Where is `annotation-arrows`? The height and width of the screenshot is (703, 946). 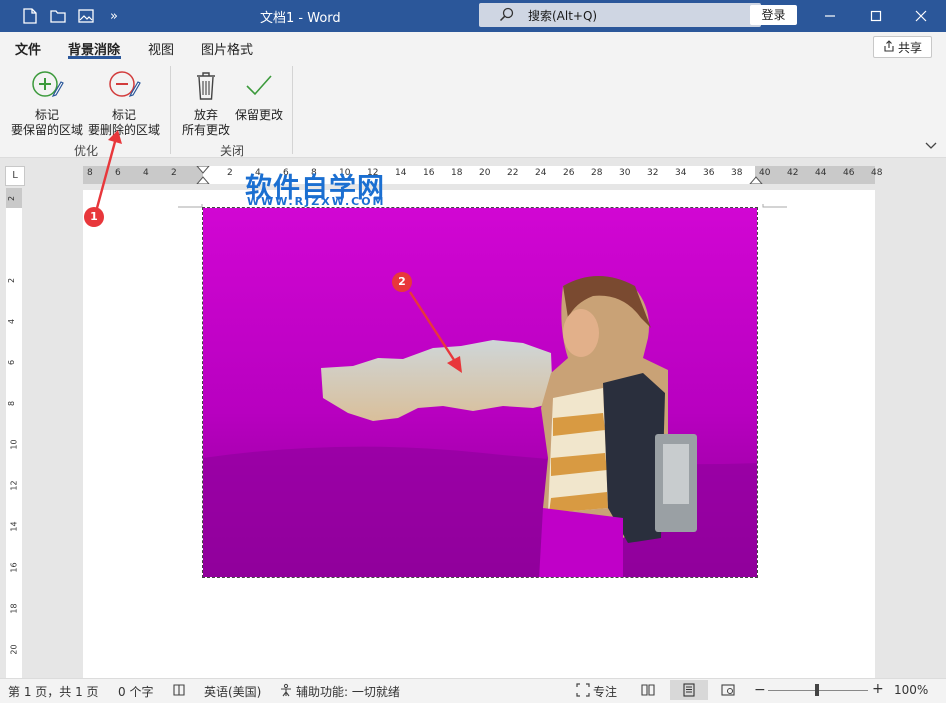 annotation-arrows is located at coordinates (278, 251).